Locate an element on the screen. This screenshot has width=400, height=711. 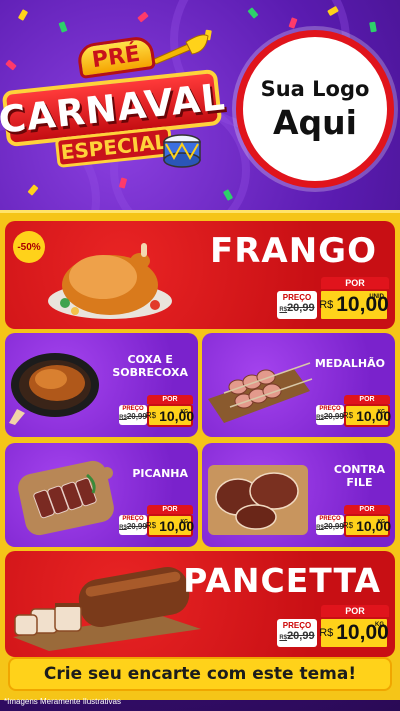
cta-banner: Crie seu encarte com este tema! is located at coordinates (200, 674).